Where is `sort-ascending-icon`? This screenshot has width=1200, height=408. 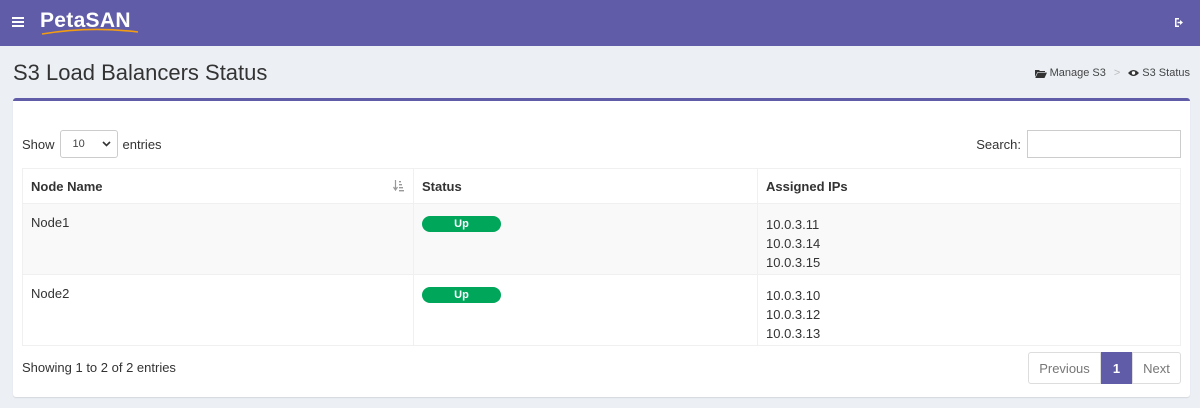 sort-ascending-icon is located at coordinates (398, 186).